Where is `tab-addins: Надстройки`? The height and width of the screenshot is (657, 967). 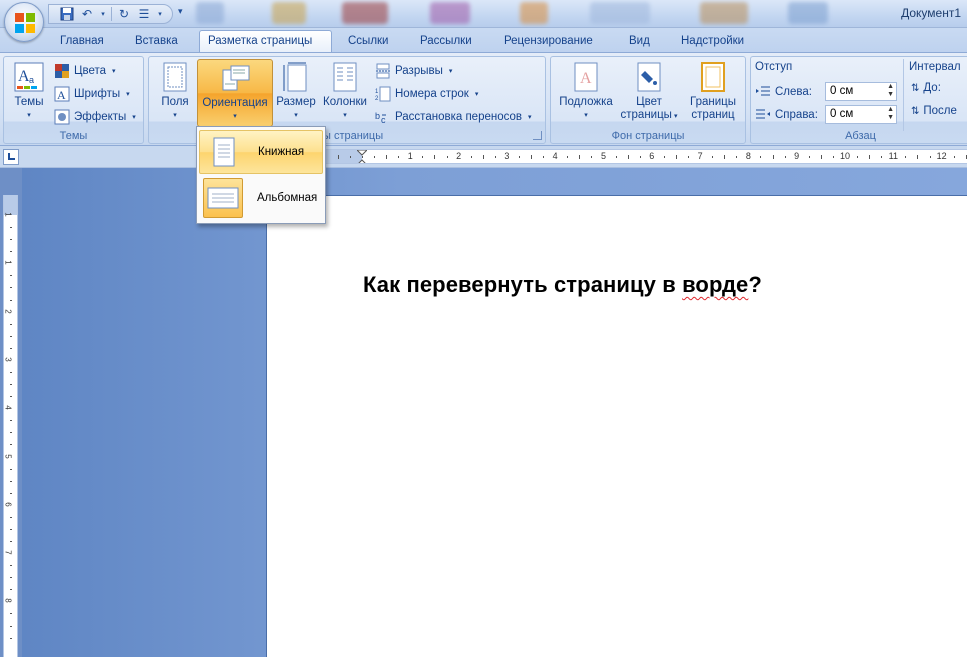 tab-addins: Надстройки is located at coordinates (712, 41).